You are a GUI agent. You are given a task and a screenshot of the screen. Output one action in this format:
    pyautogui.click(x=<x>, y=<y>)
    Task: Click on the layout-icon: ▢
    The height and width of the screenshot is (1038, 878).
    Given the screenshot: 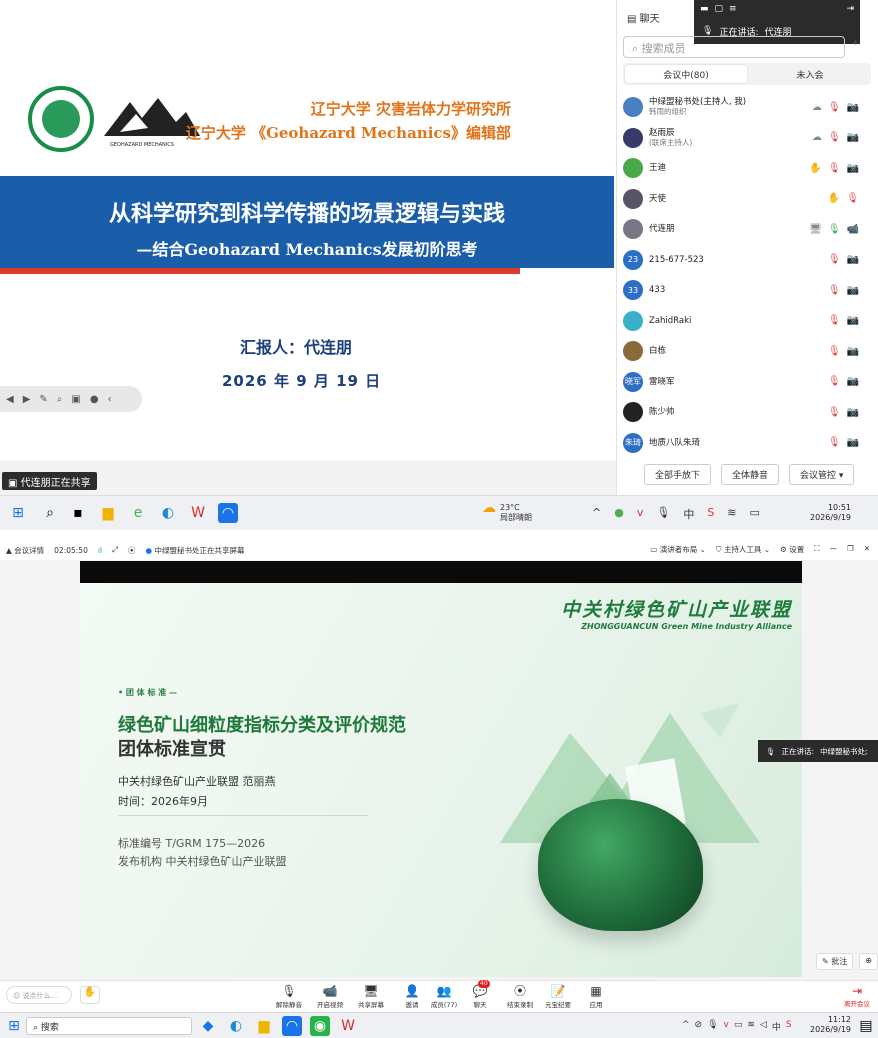 What is the action you would take?
    pyautogui.click(x=719, y=9)
    